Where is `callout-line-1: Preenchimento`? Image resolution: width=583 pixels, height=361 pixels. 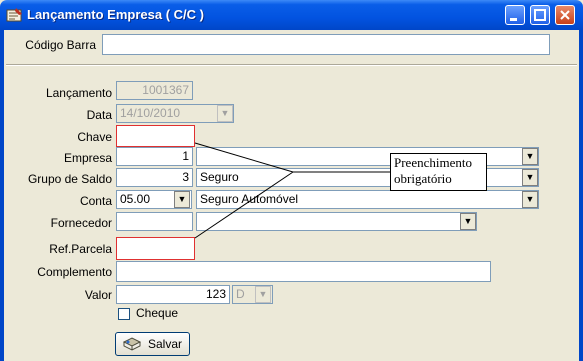 callout-line-1: Preenchimento is located at coordinates (433, 162).